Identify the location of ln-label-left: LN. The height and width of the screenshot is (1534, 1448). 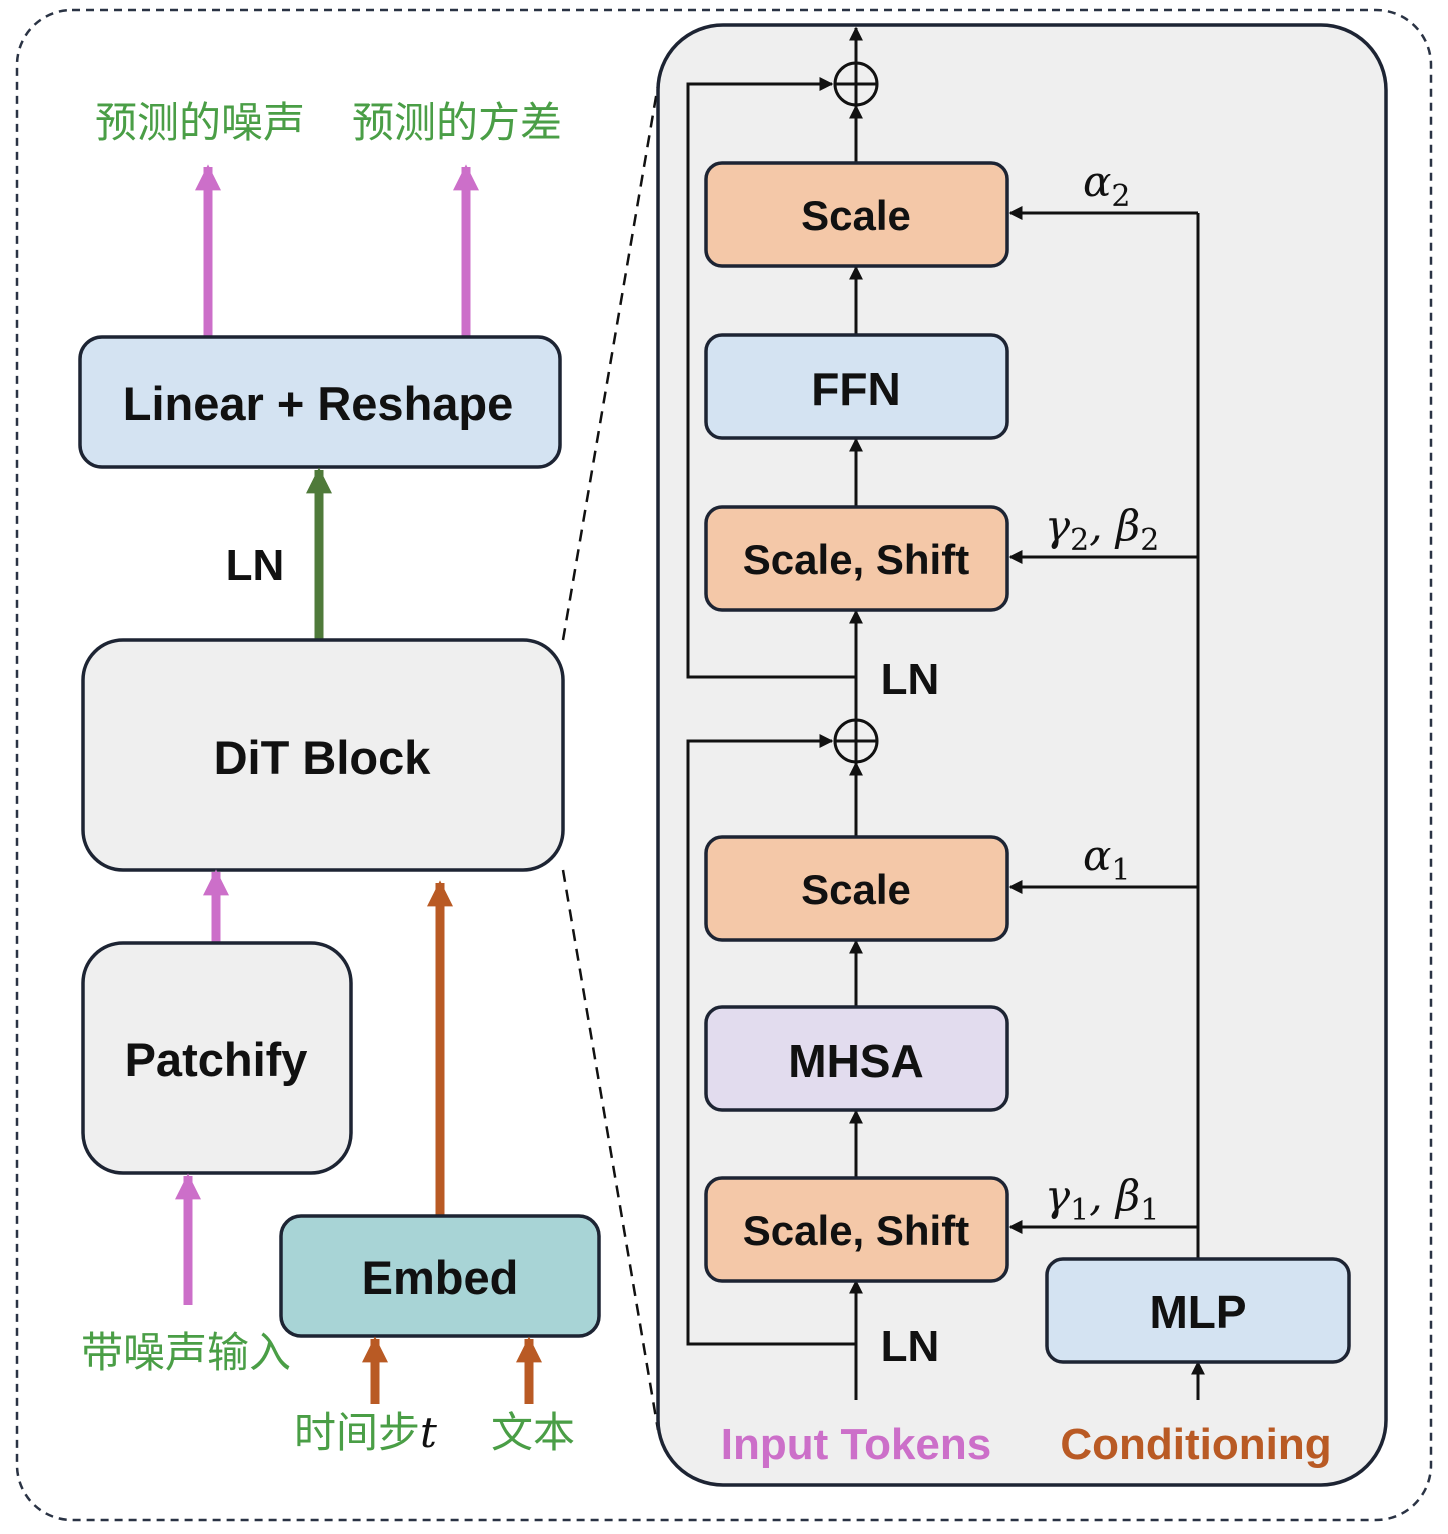
(255, 565).